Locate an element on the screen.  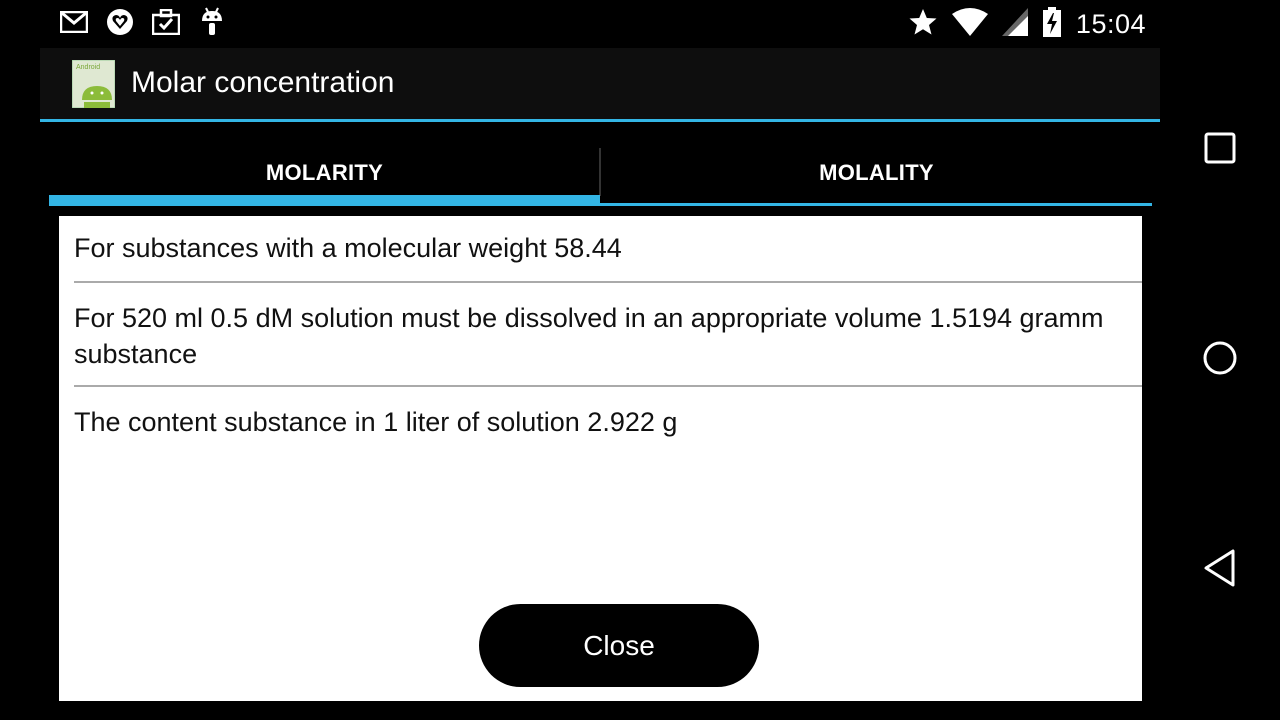
tab-label: MOLALITY is located at coordinates (876, 172).